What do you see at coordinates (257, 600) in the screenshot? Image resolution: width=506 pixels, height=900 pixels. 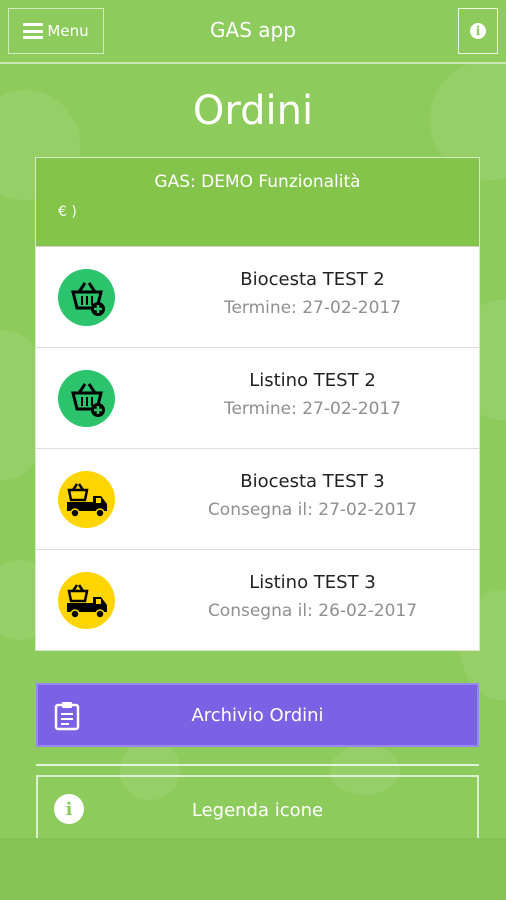 I see `order-row: Listino TEST 3 Consegna il: 26-02-2017` at bounding box center [257, 600].